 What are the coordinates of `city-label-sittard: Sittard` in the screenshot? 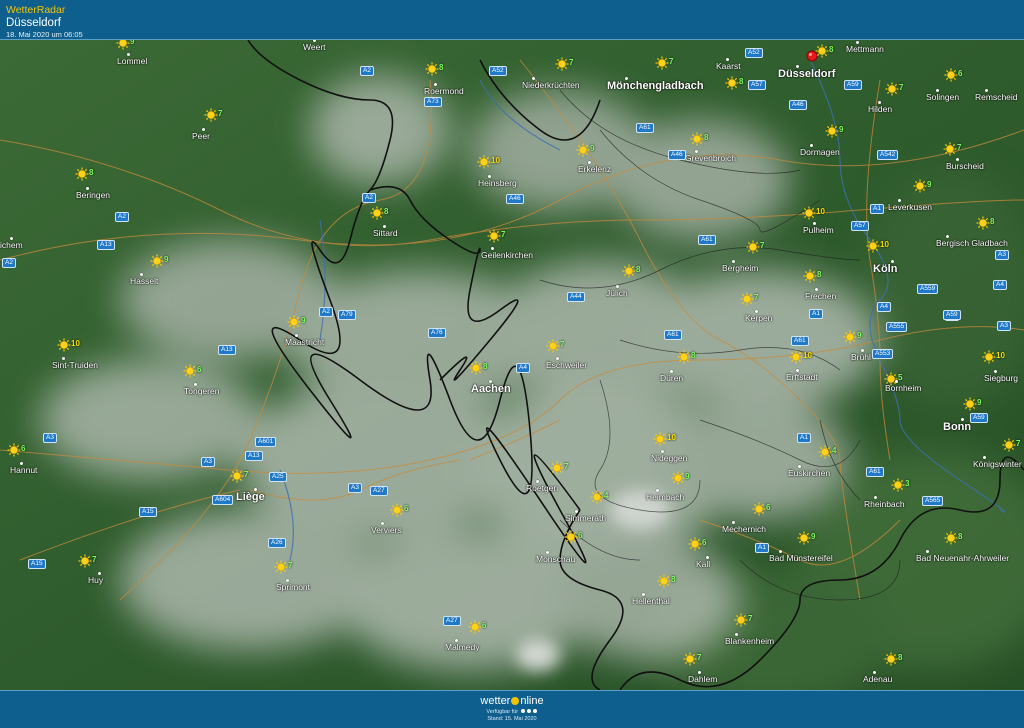 It's located at (385, 233).